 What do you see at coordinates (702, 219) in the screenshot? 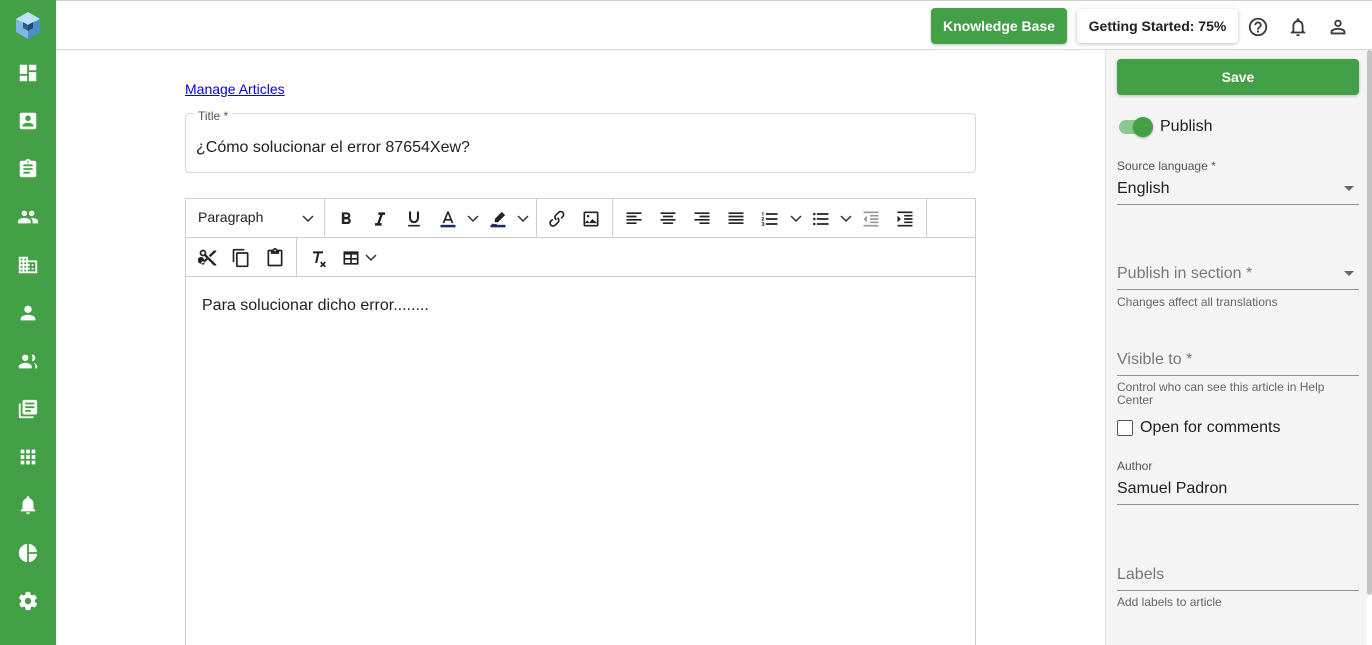
I see `align-right-icon` at bounding box center [702, 219].